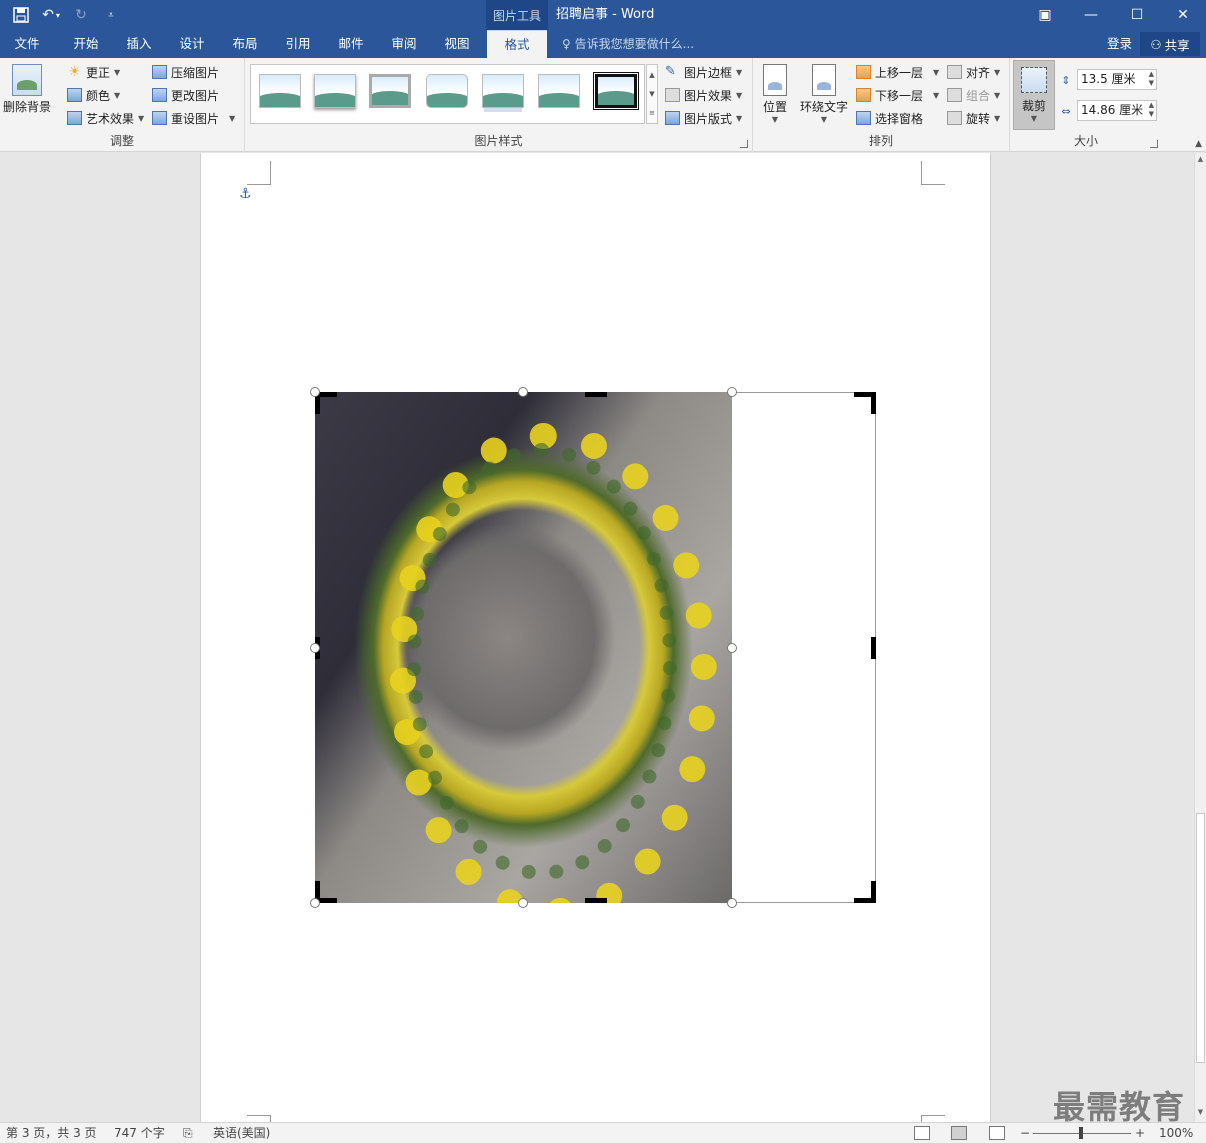 The height and width of the screenshot is (1143, 1206). Describe the element at coordinates (27, 89) in the screenshot. I see `remove-background-button: 删除背景` at that location.